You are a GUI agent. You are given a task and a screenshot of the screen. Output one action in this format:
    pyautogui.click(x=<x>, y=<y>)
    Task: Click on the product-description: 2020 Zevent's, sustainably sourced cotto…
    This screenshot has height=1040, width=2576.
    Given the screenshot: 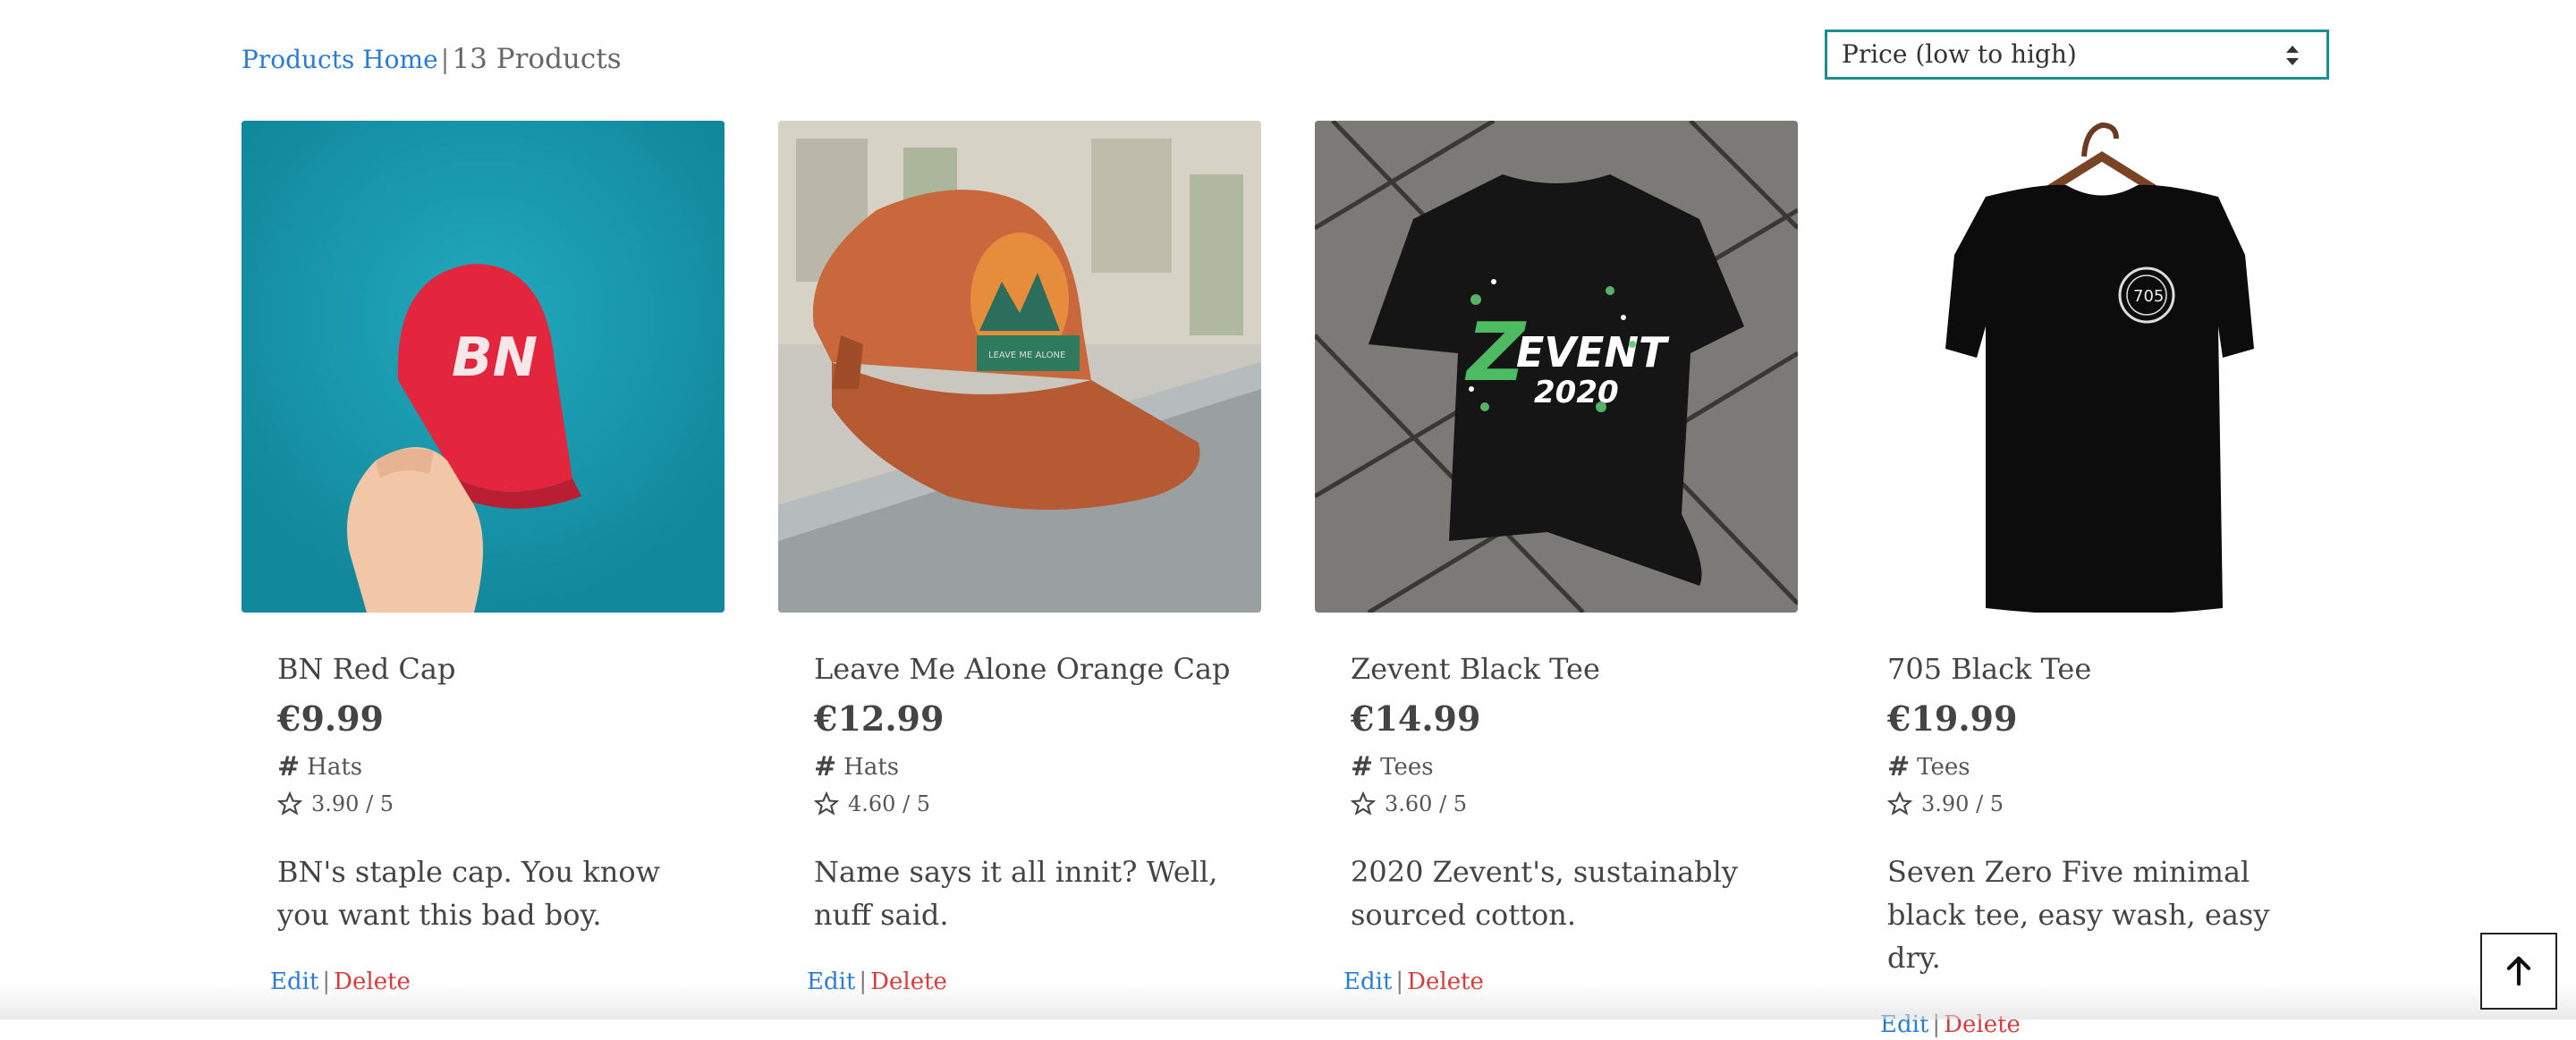 What is the action you would take?
    pyautogui.click(x=1544, y=893)
    